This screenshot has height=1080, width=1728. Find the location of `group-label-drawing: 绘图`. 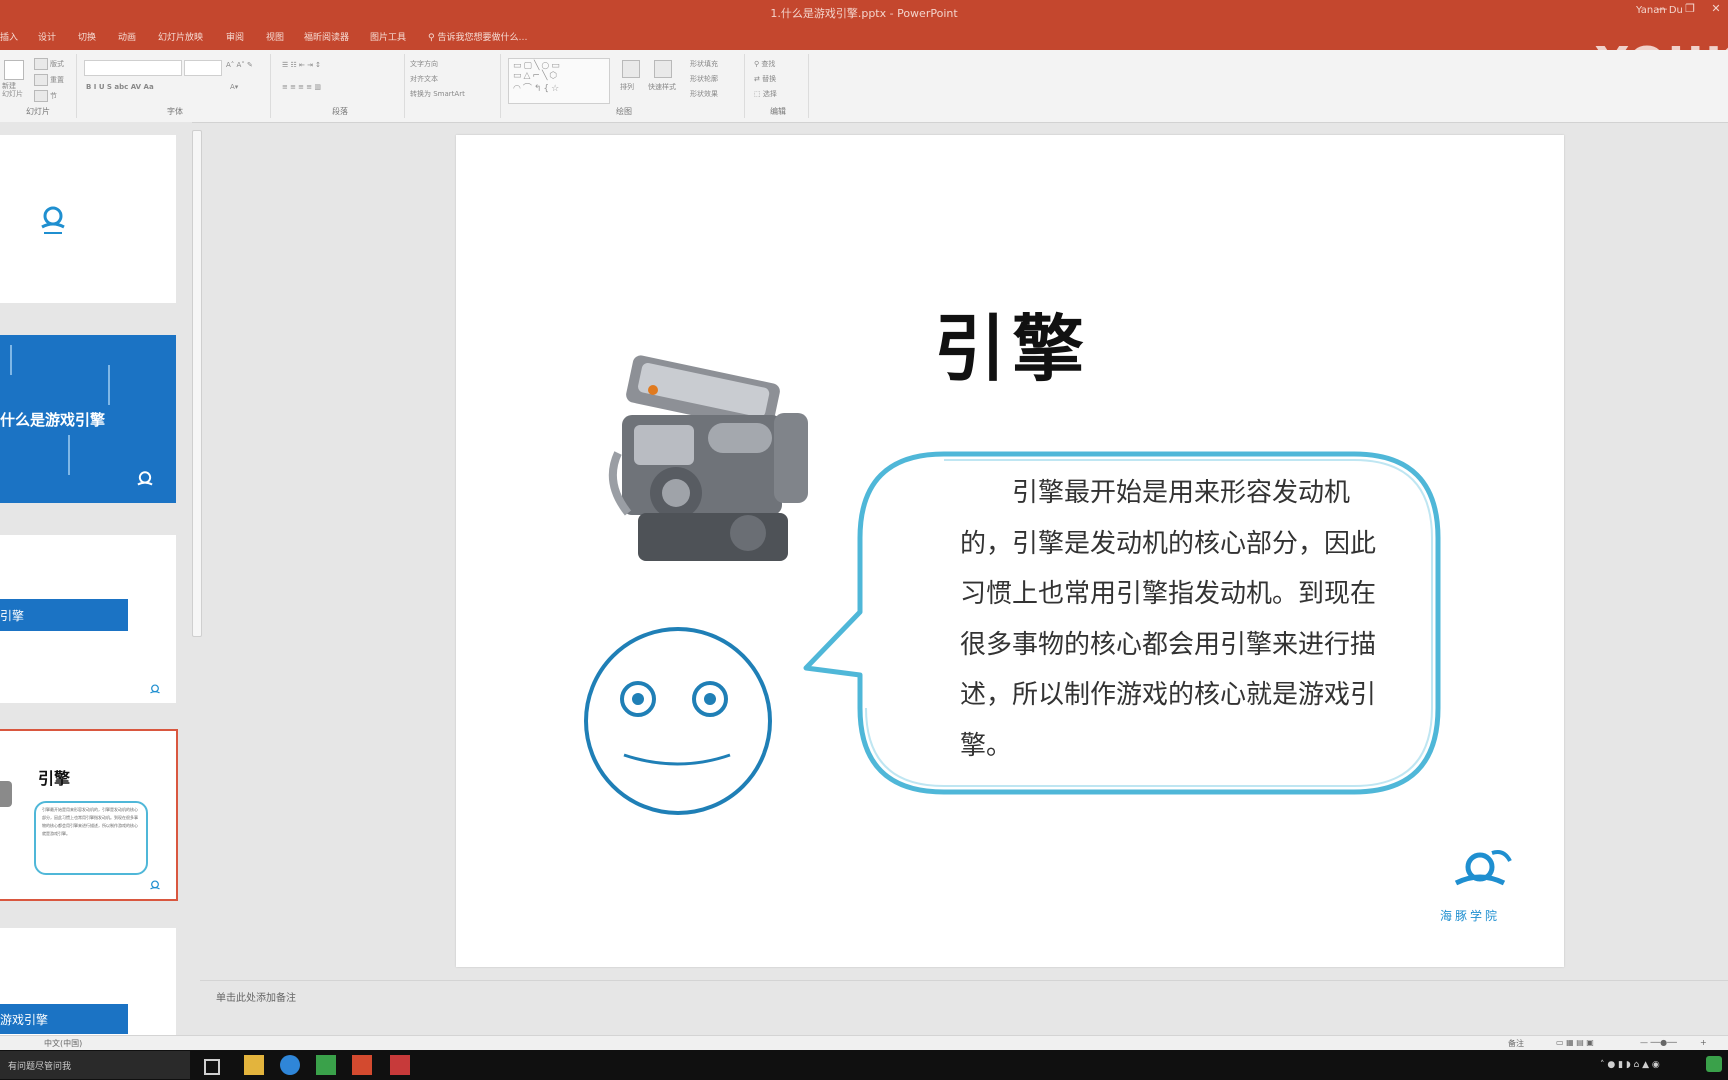

group-label-drawing: 绘图 is located at coordinates (624, 111).